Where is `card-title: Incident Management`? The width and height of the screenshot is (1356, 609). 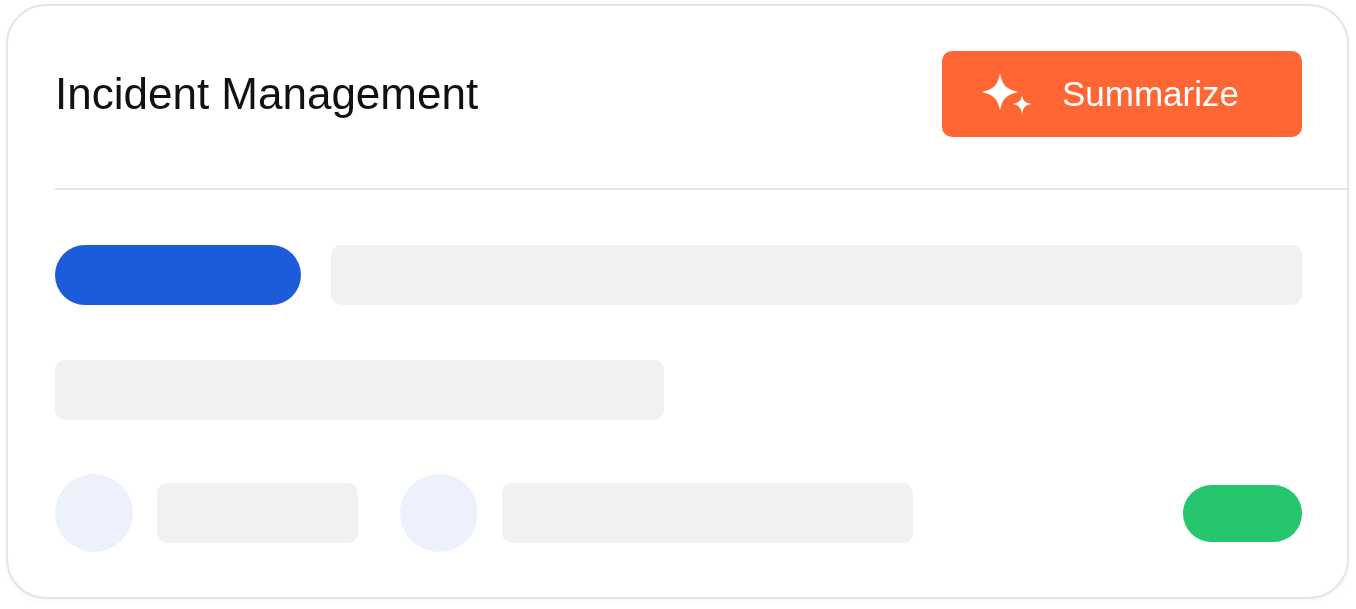 card-title: Incident Management is located at coordinates (267, 94).